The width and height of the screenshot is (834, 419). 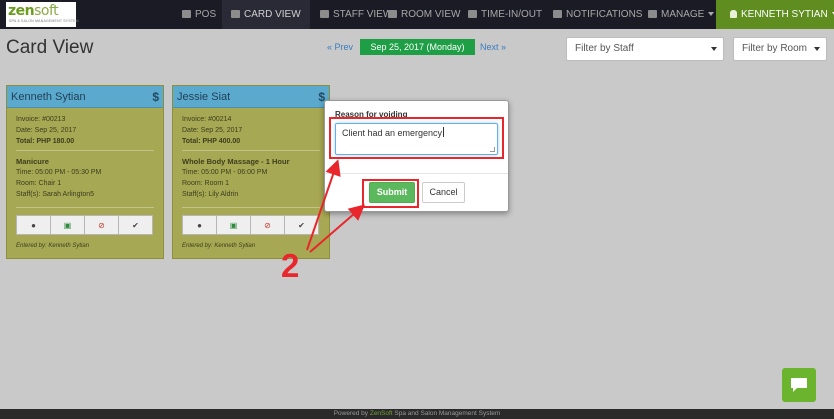 I want to click on invoice-total: Total: PHP 400.00, so click(x=211, y=141).